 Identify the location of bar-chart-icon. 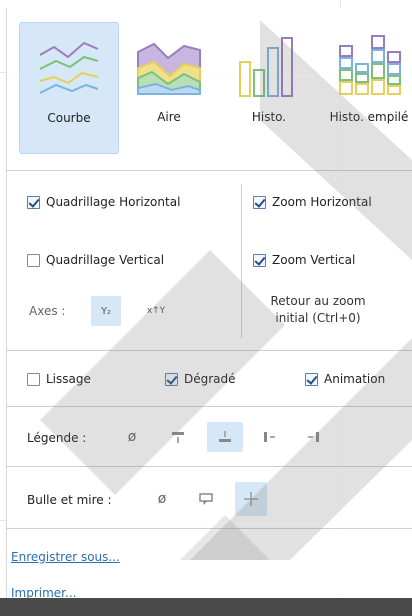
(266, 67).